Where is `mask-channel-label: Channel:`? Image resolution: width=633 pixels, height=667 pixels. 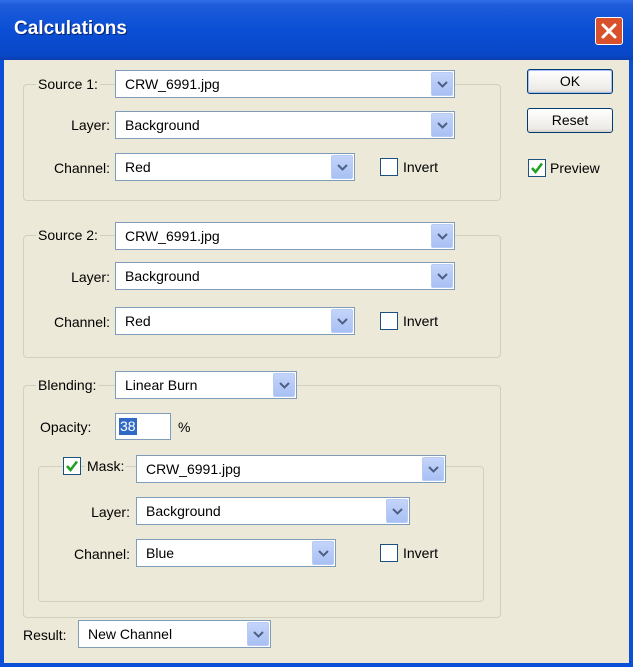
mask-channel-label: Channel: is located at coordinates (101, 554).